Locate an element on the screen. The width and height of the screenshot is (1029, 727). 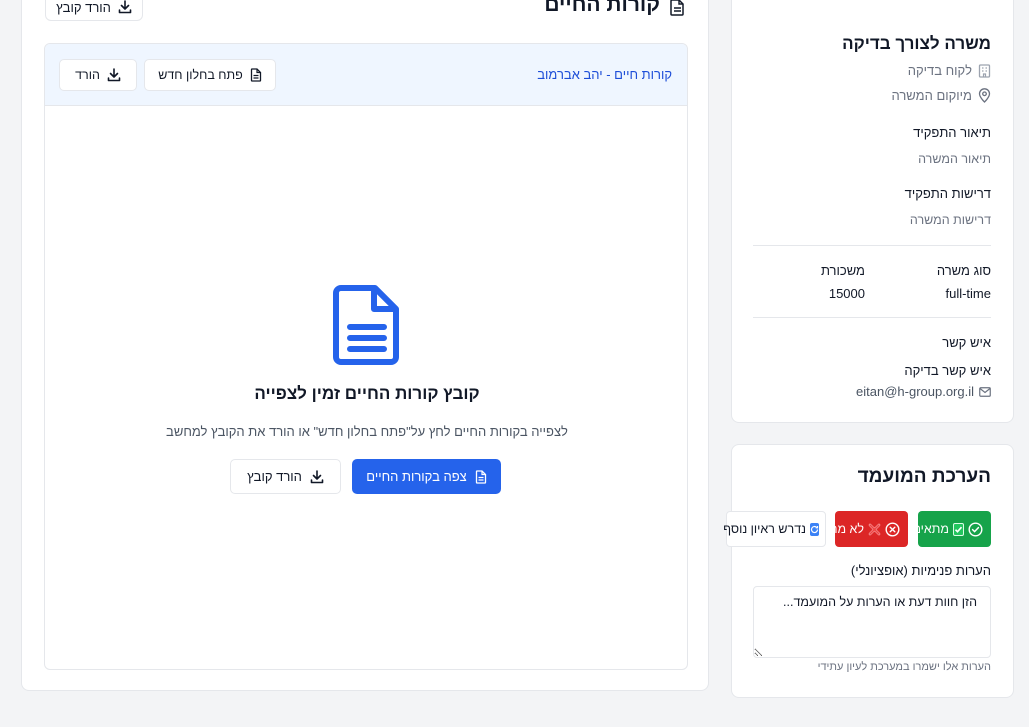
x-circle-icon is located at coordinates (892, 529).